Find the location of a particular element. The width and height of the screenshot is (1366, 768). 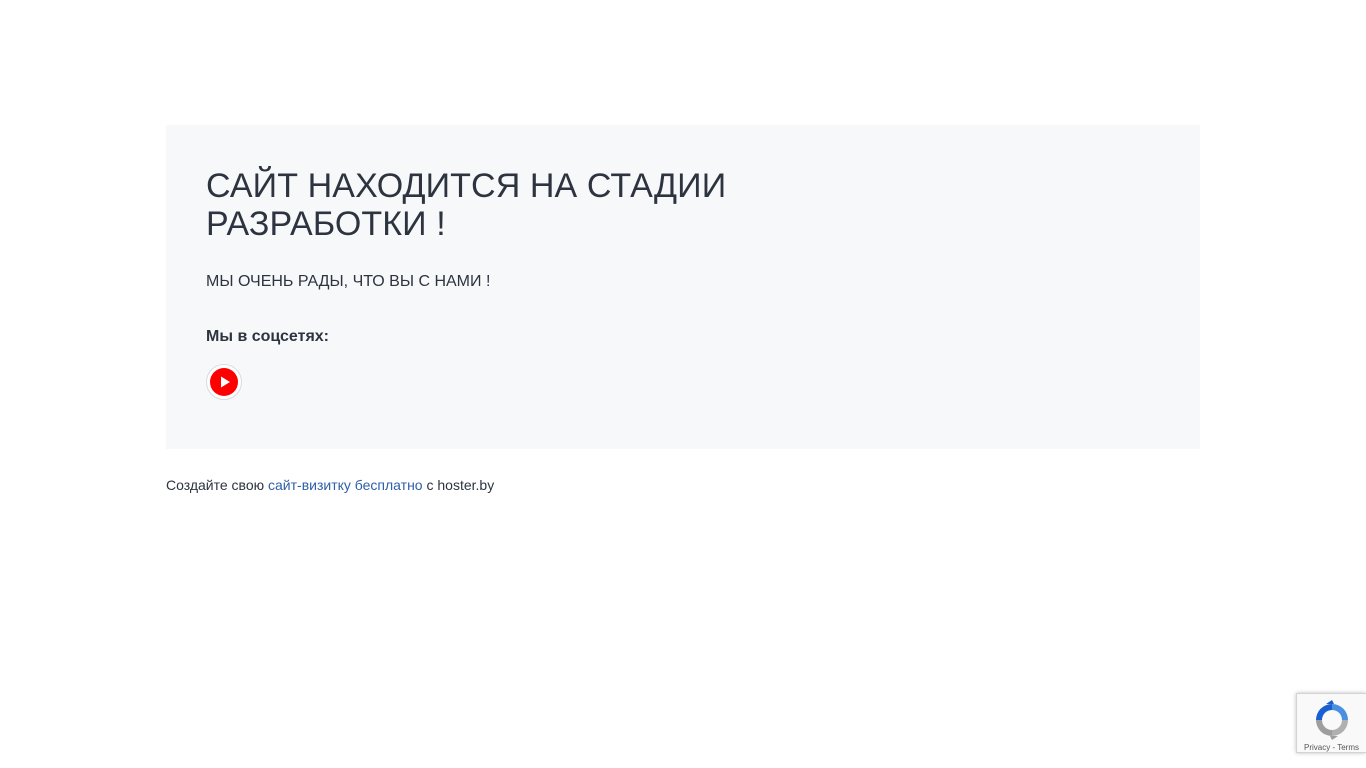

terms-link: Terms is located at coordinates (1348, 747).